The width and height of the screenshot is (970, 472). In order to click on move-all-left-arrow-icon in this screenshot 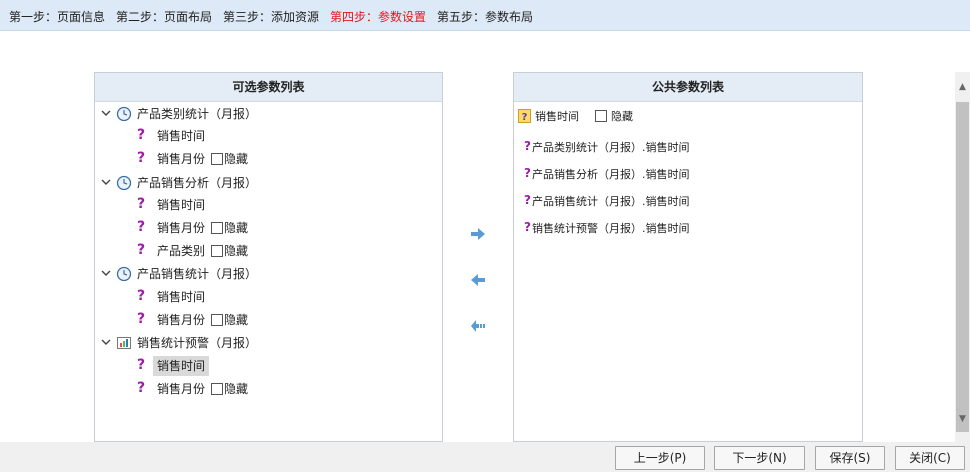, I will do `click(478, 326)`.